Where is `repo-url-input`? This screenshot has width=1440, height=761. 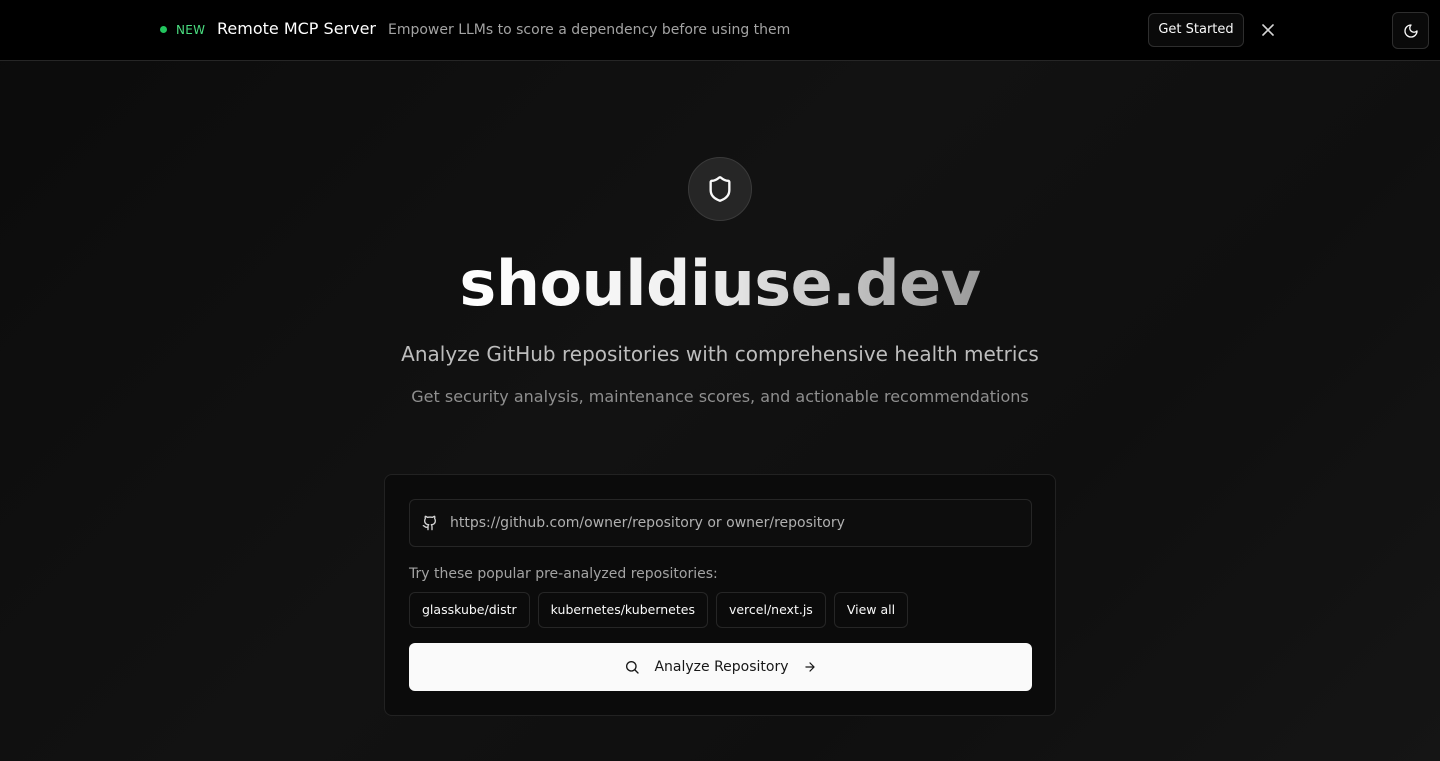 repo-url-input is located at coordinates (735, 523).